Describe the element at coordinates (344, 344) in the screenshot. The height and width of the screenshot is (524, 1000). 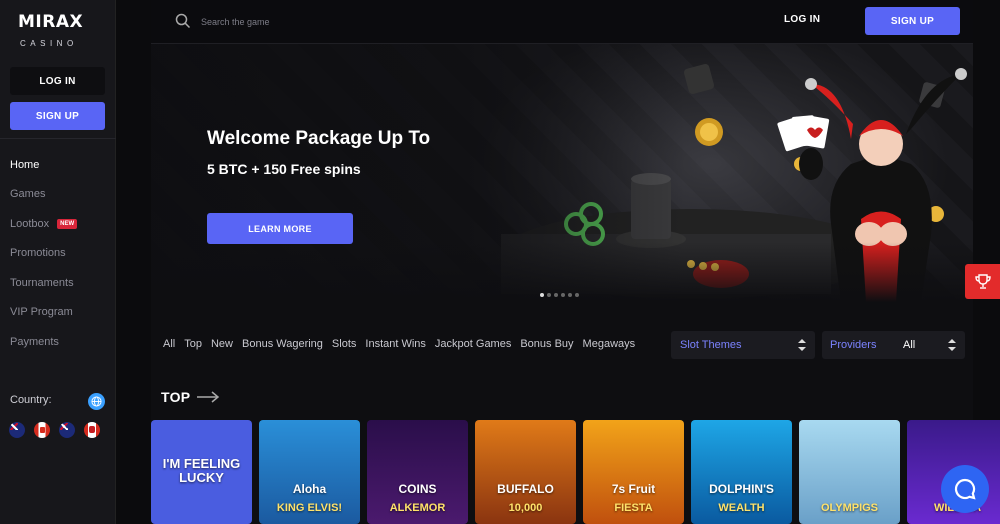
I see `tab-slots: Slots` at that location.